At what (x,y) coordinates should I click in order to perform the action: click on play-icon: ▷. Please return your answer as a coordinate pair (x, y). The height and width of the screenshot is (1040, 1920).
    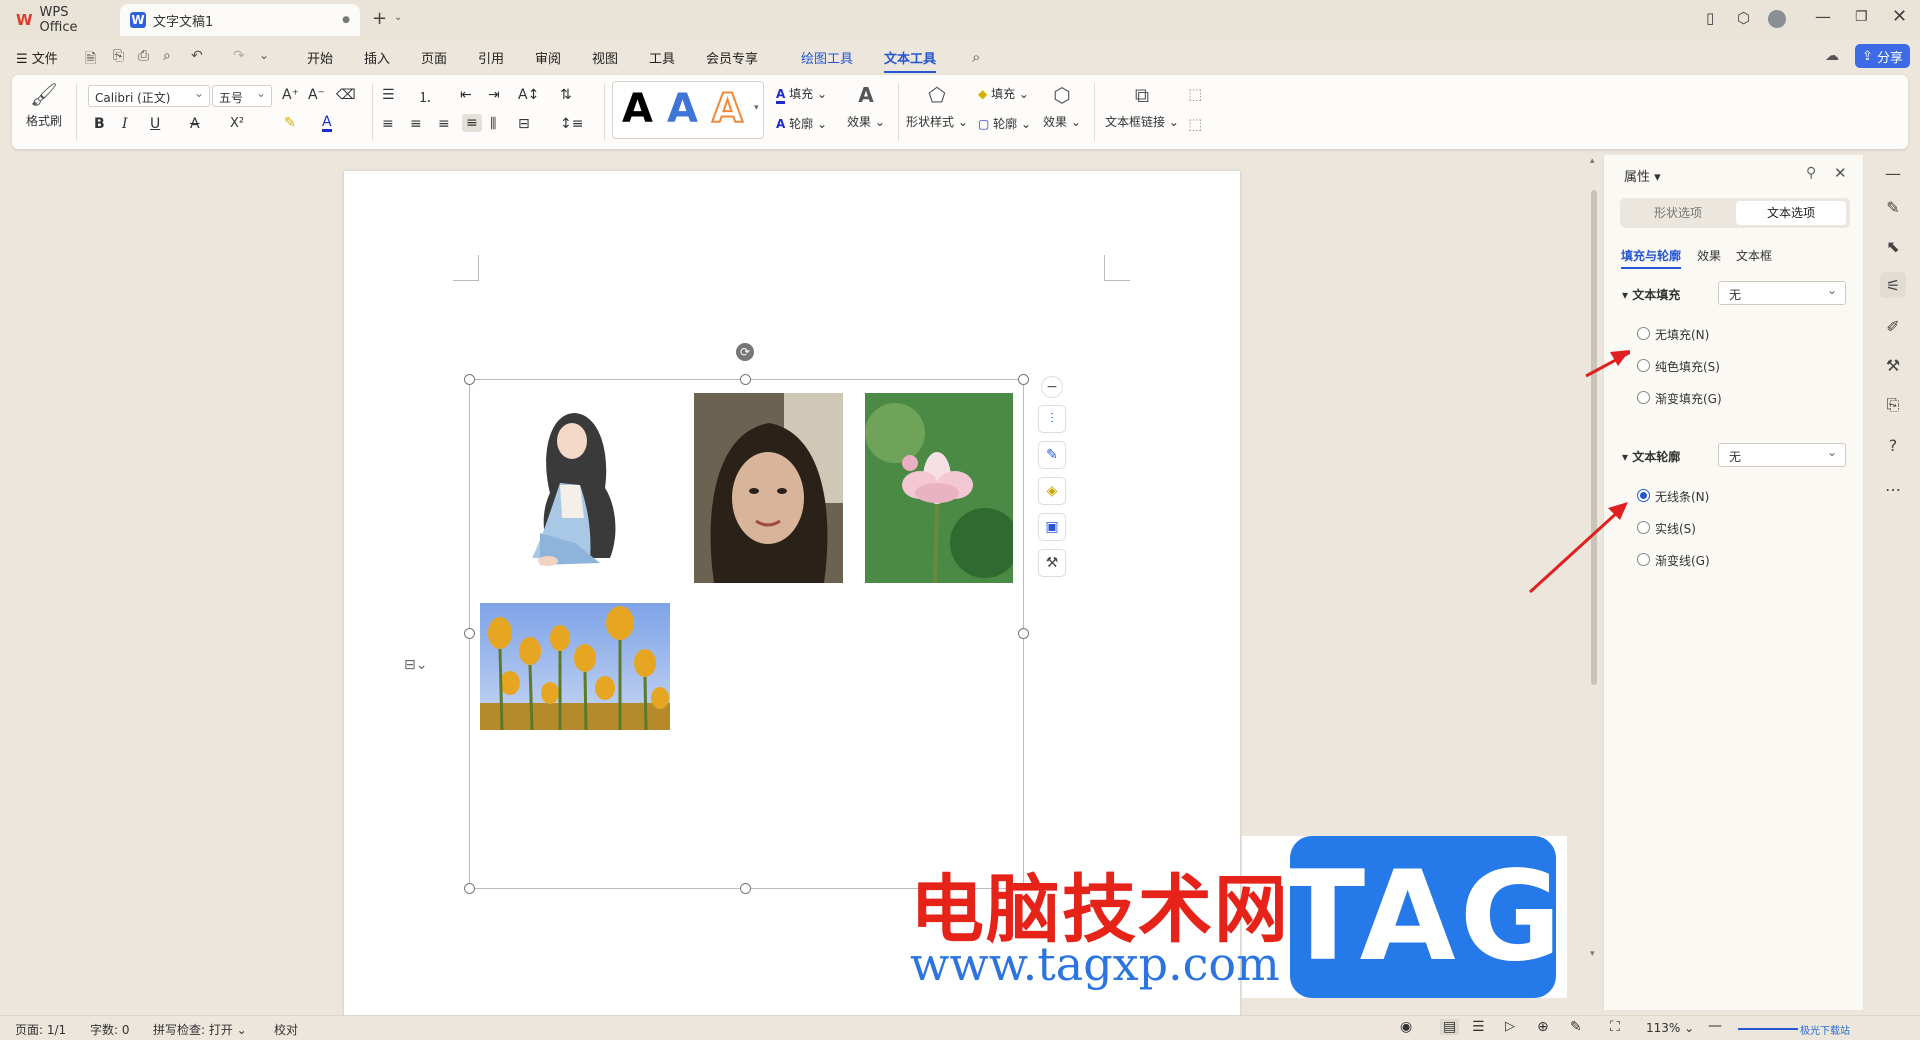
    Looking at the image, I should click on (1510, 1026).